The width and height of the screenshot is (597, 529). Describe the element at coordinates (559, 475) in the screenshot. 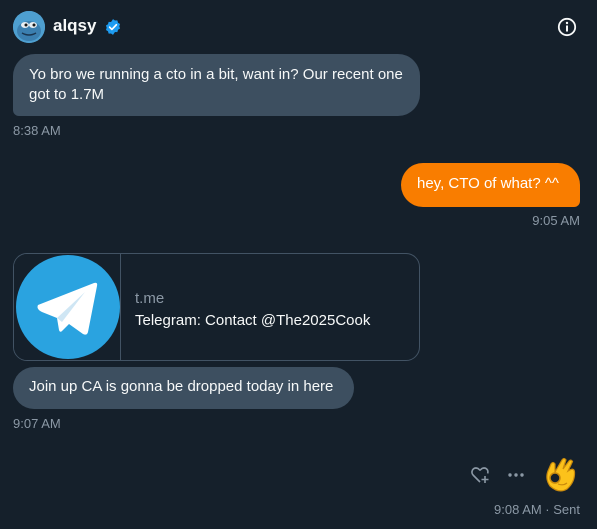

I see `ok-hand-emoji-icon` at that location.